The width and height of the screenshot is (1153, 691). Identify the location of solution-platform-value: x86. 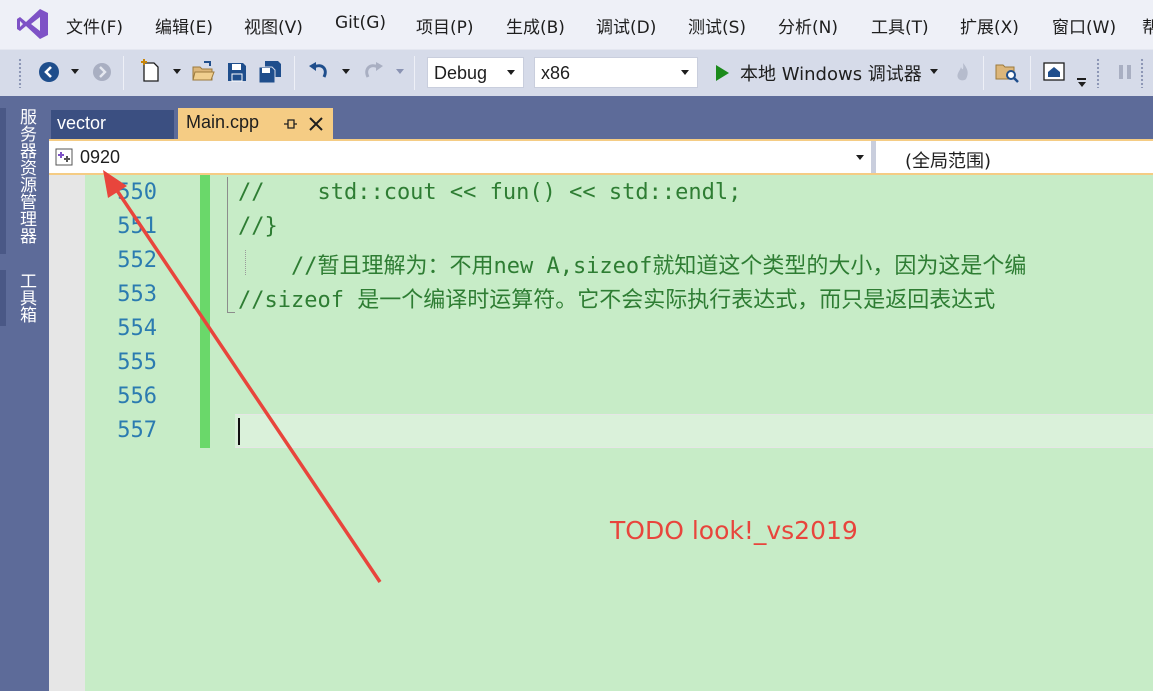
(556, 73).